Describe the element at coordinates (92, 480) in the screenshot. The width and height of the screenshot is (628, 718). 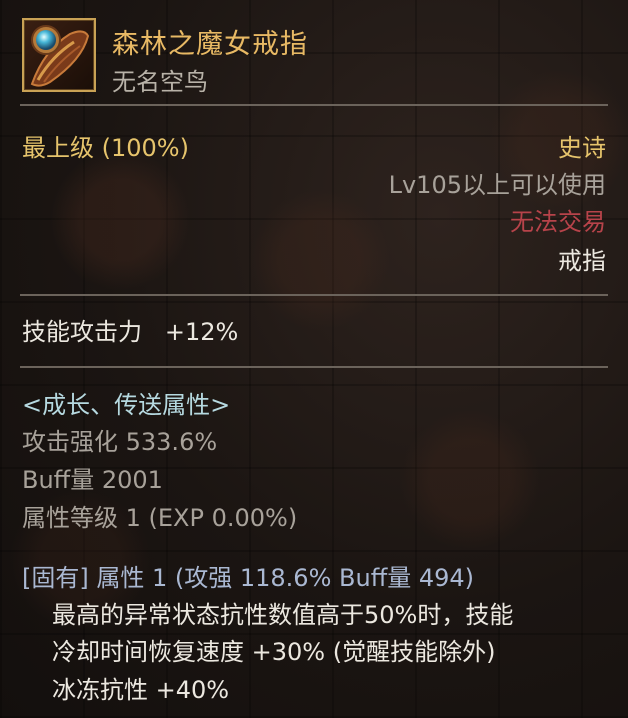
I see `buff-amount-stat: Buff量 2001` at that location.